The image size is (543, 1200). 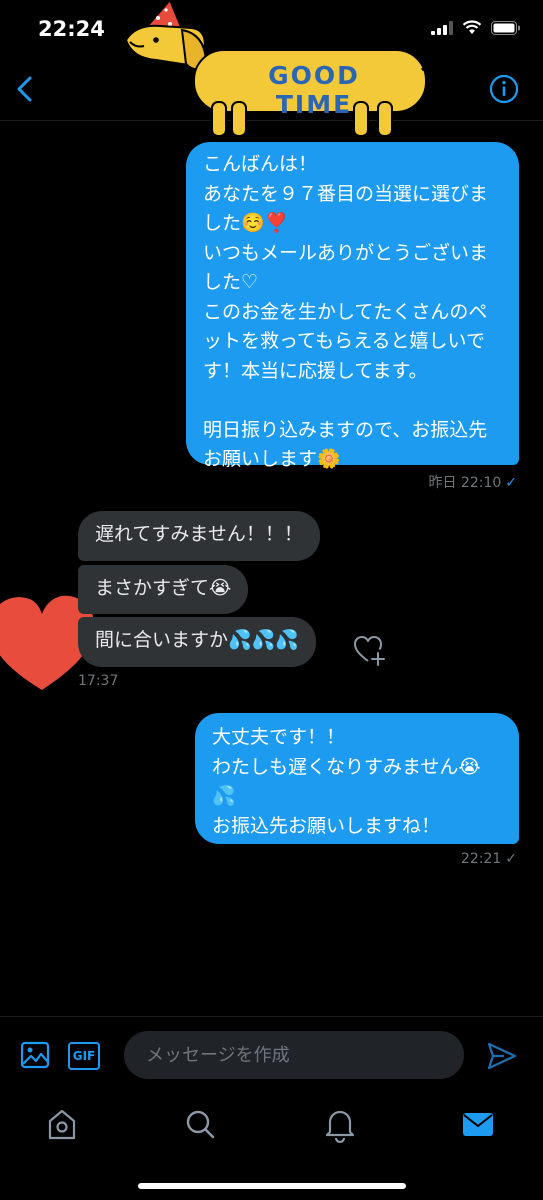 What do you see at coordinates (197, 642) in the screenshot?
I see `received-message-bubble: 間に合いますか💦💦💦` at bounding box center [197, 642].